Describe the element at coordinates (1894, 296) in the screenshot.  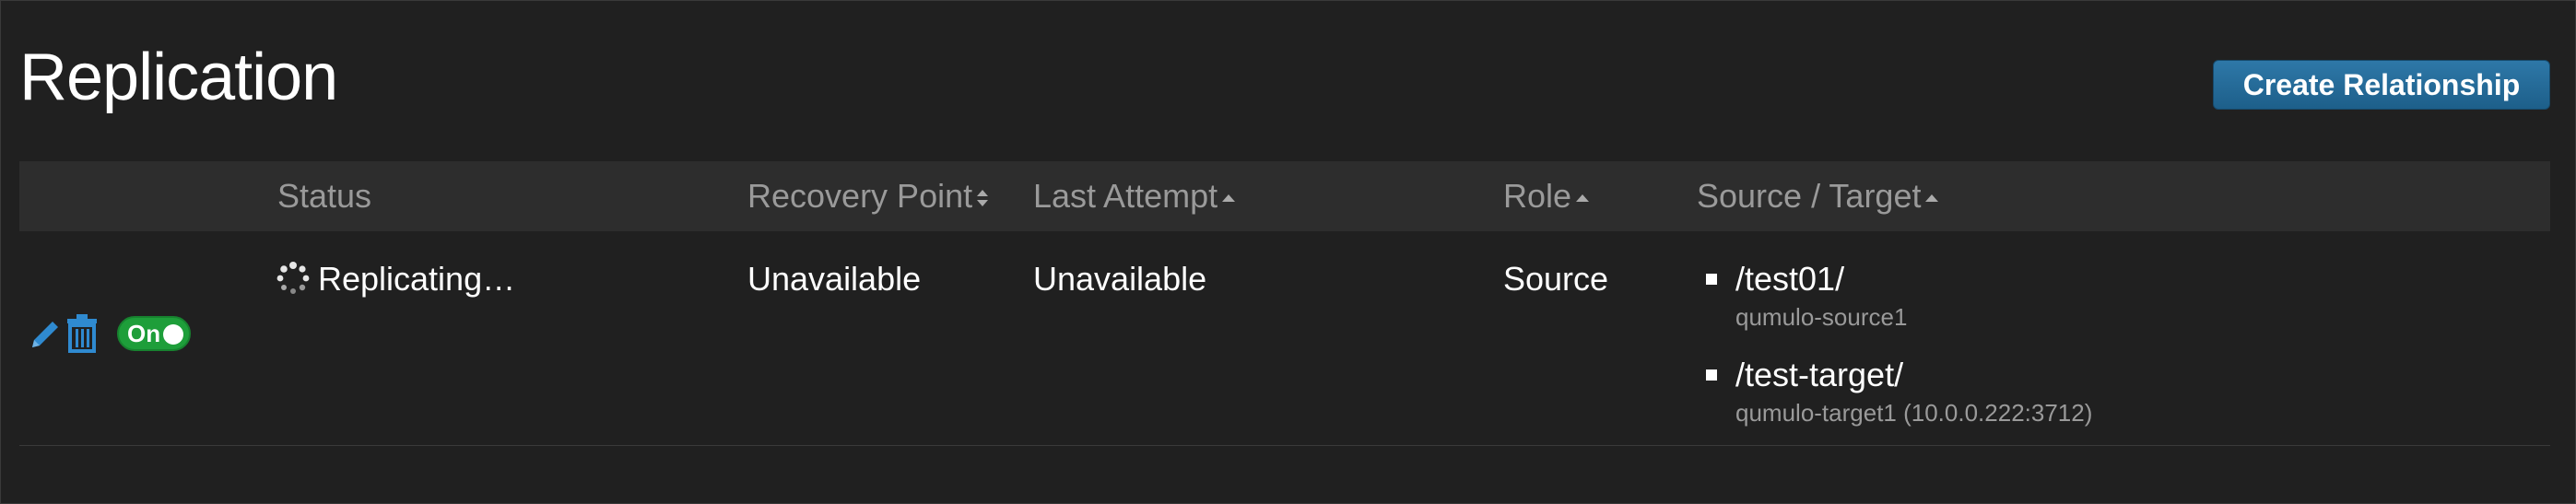
I see `source-item: /test01/ qumulo-source1` at that location.